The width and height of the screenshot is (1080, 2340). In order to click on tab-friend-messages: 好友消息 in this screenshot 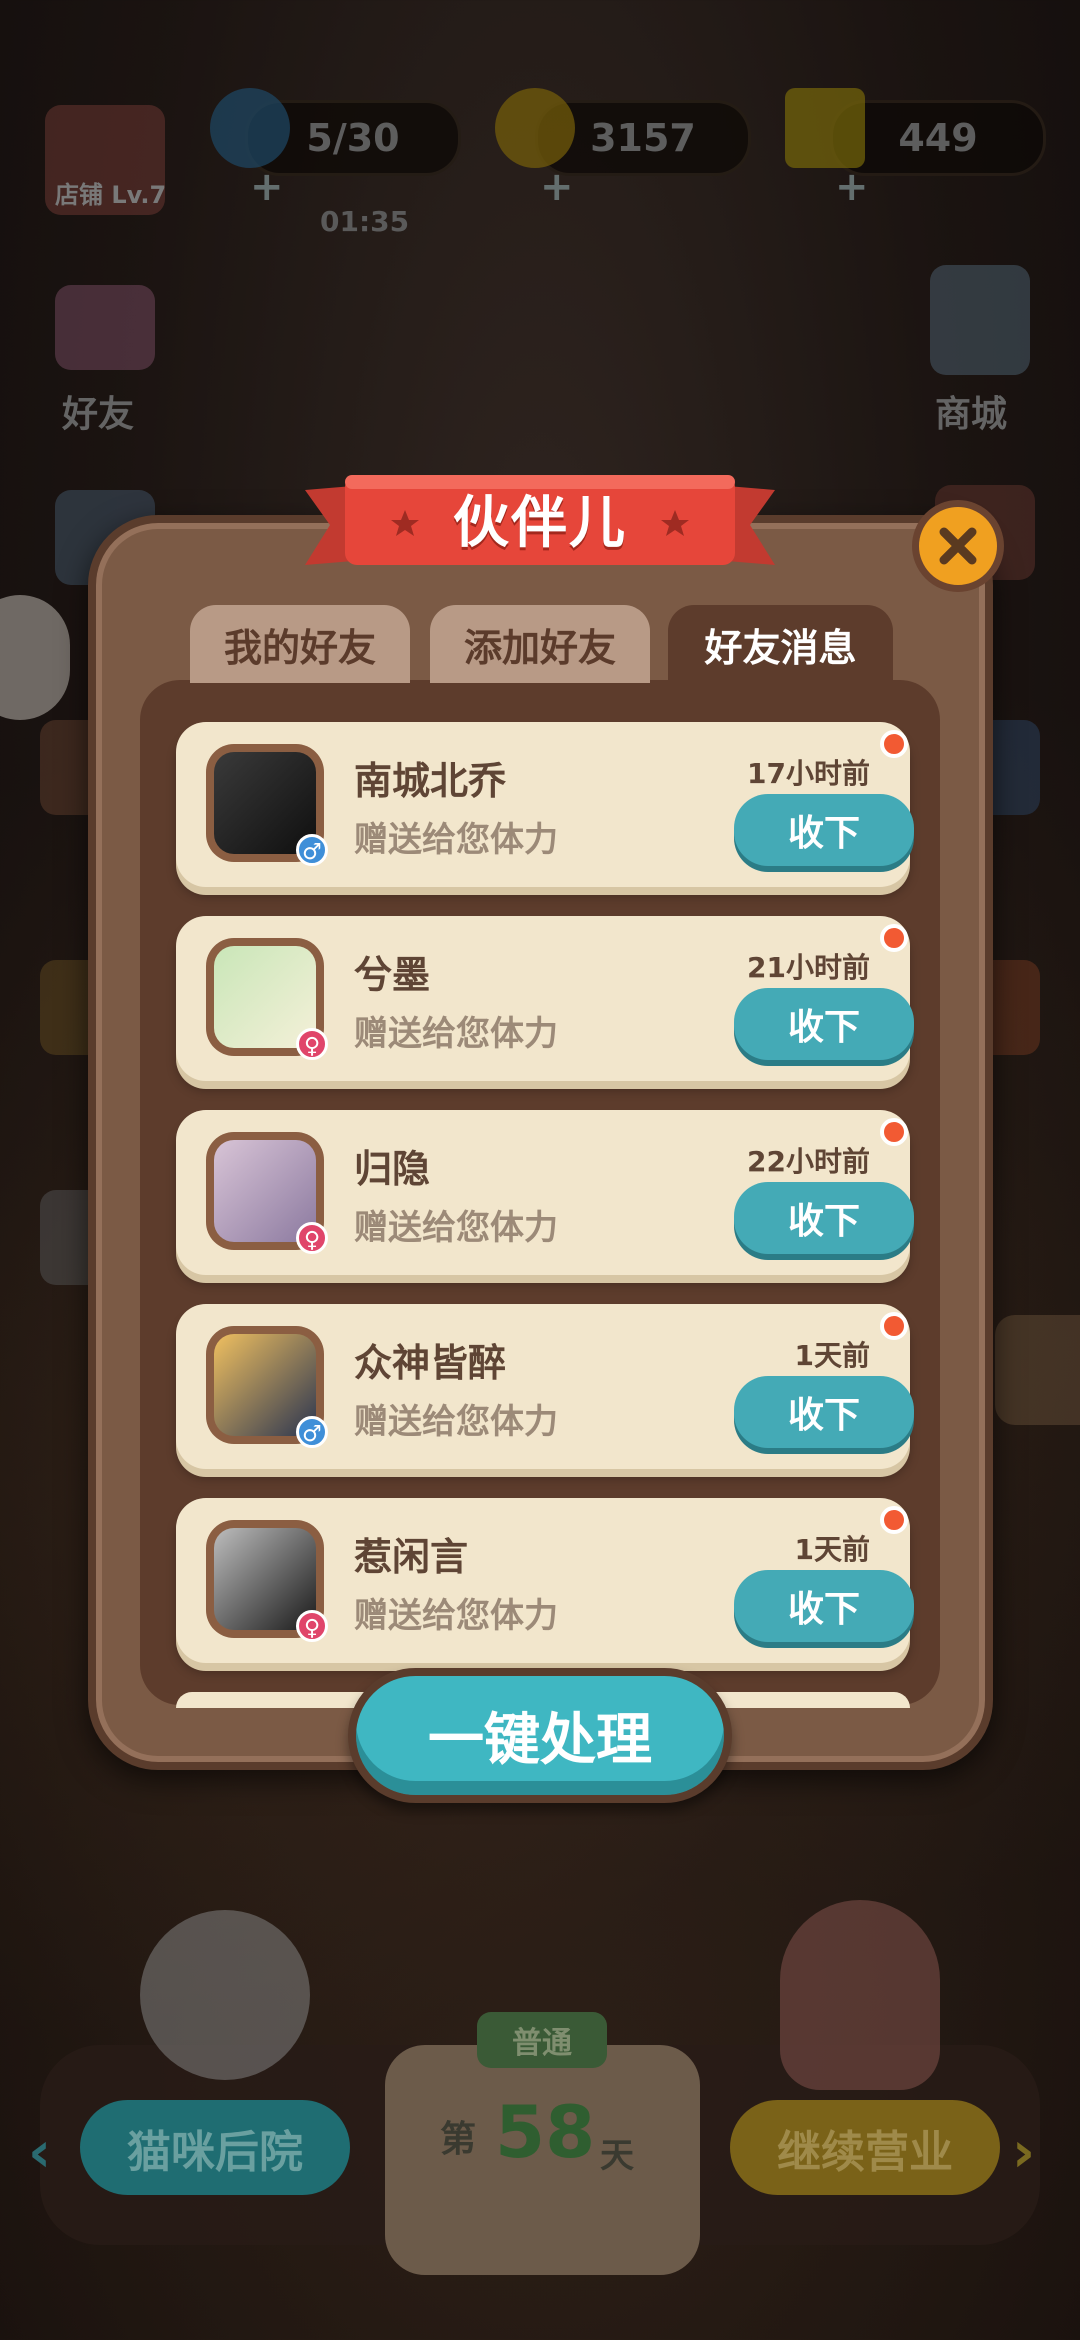, I will do `click(780, 644)`.